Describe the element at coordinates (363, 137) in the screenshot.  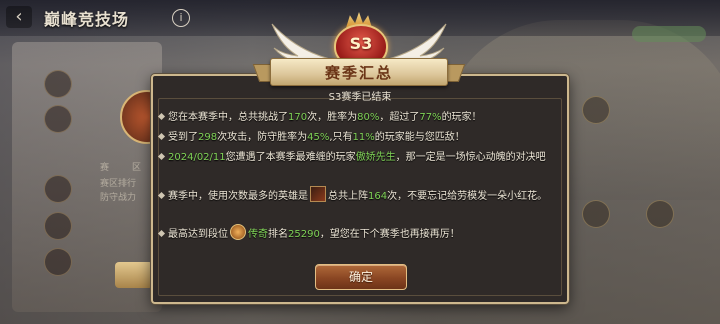
I see `match-percent: 11%` at that location.